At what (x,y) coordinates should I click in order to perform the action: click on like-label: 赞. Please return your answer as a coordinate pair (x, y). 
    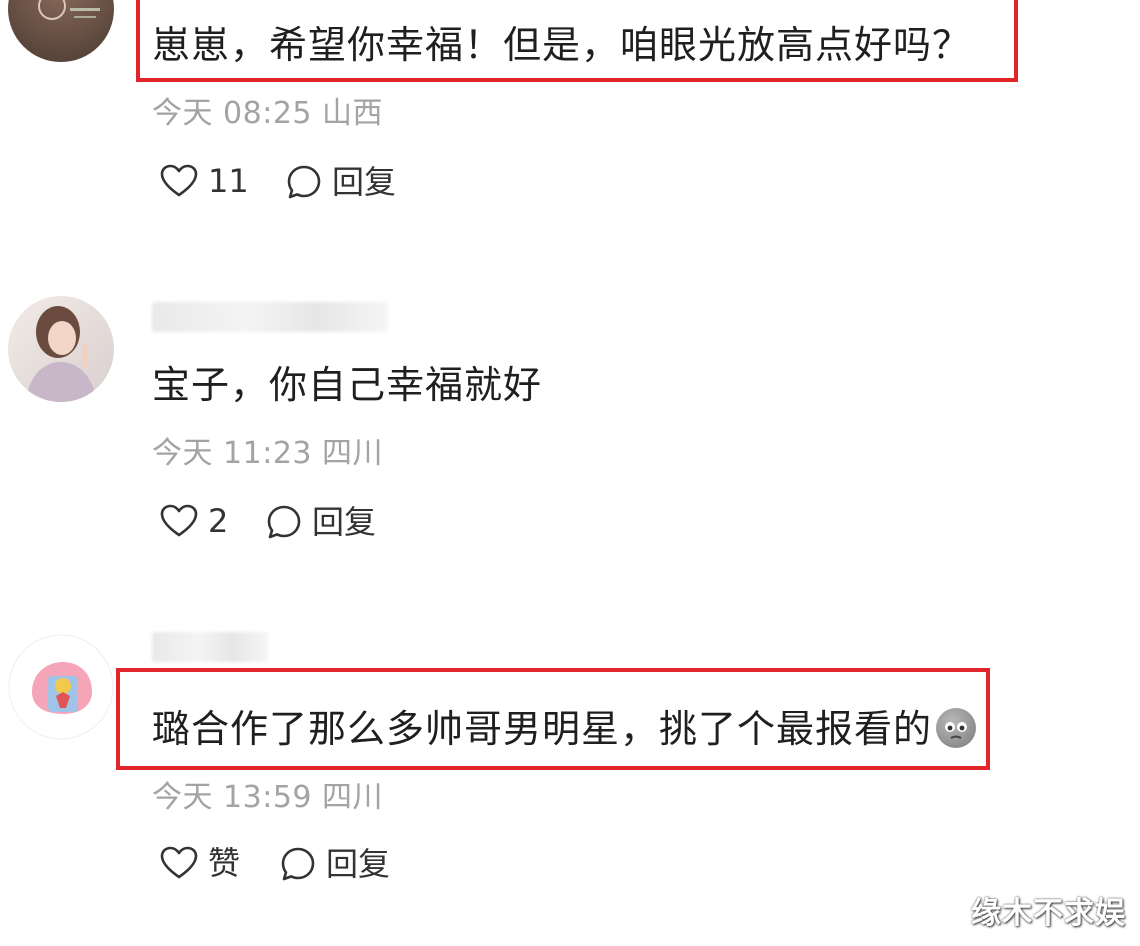
    Looking at the image, I should click on (224, 863).